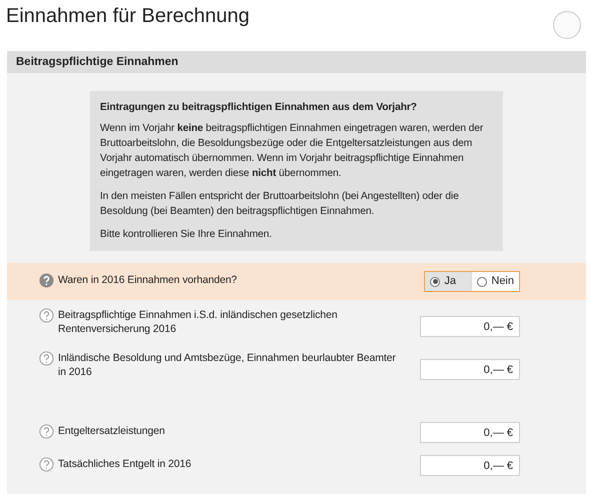  What do you see at coordinates (198, 322) in the screenshot?
I see `field-label: Beitragspflichtige Einnahmen i.S.d. inländischen gesetzlichen Rentenversicherung 2016` at bounding box center [198, 322].